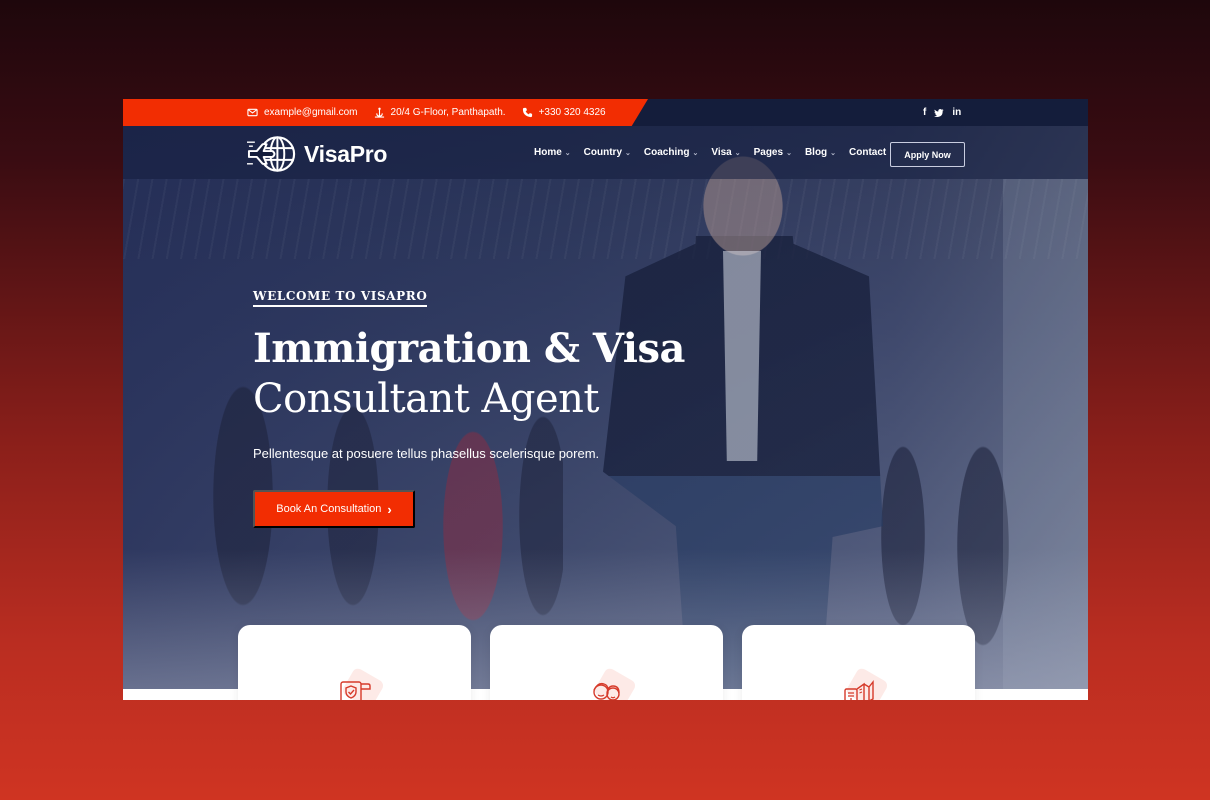 The height and width of the screenshot is (800, 1210). What do you see at coordinates (389, 509) in the screenshot?
I see `chevron-right-icon: ›` at bounding box center [389, 509].